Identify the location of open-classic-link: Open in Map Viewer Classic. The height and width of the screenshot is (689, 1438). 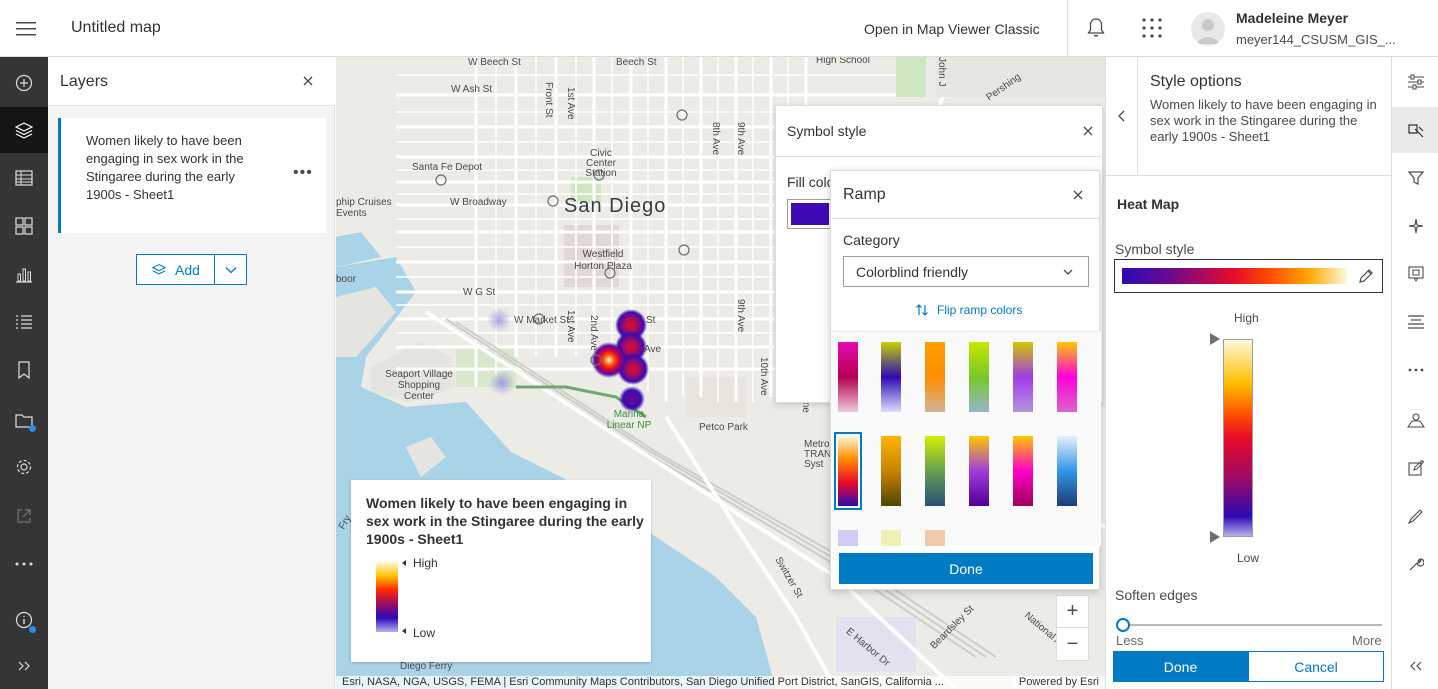
(952, 29).